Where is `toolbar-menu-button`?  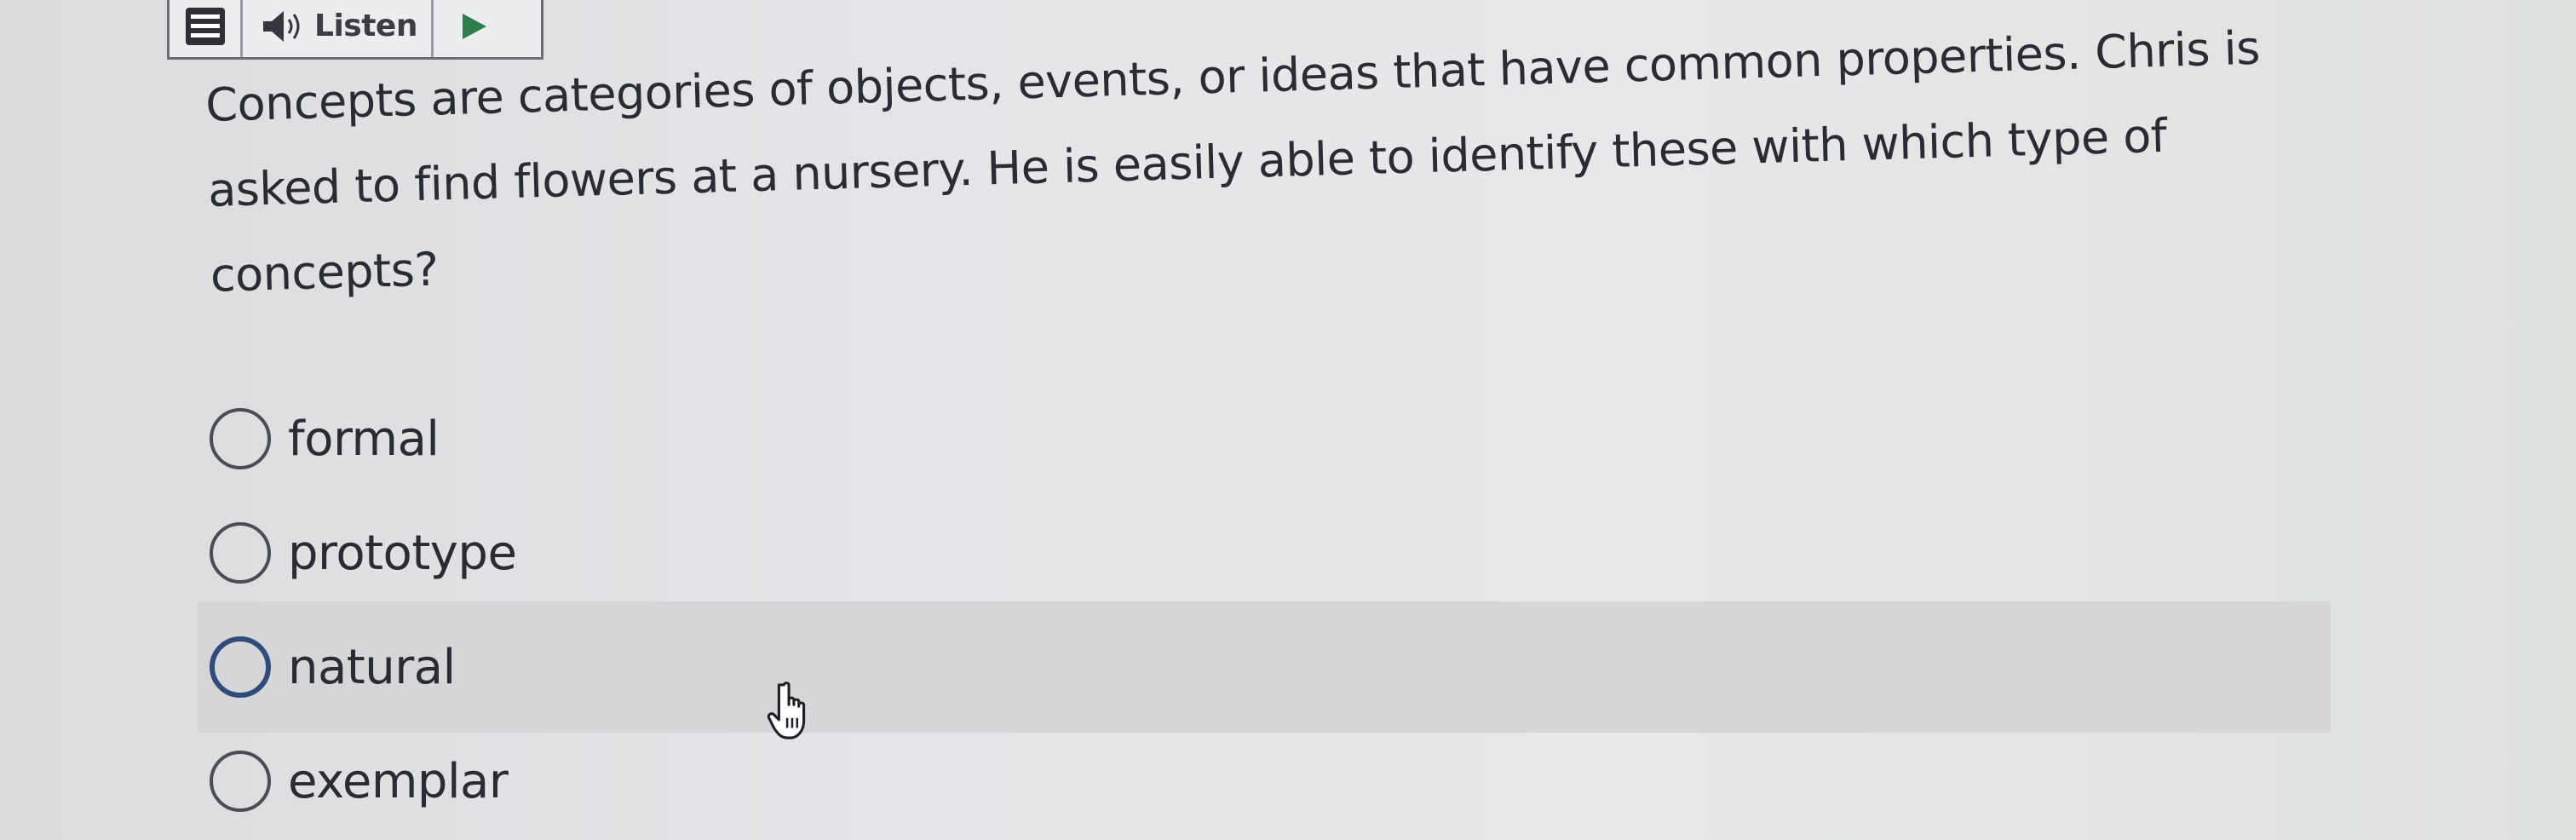
toolbar-menu-button is located at coordinates (207, 29).